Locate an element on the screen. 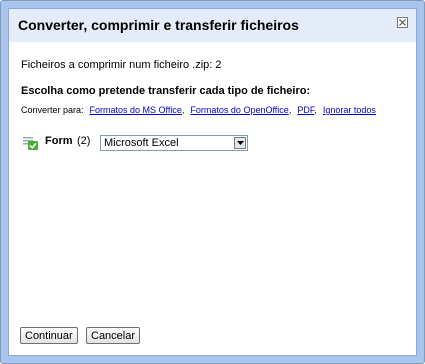 Image resolution: width=425 pixels, height=364 pixels. cancel-button: Cancelar is located at coordinates (113, 335).